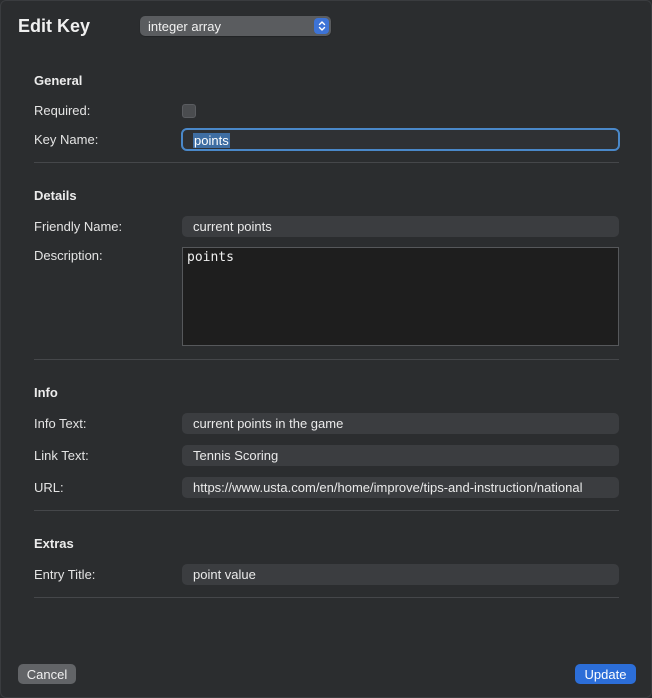  What do you see at coordinates (62, 110) in the screenshot?
I see `required-label: Required:` at bounding box center [62, 110].